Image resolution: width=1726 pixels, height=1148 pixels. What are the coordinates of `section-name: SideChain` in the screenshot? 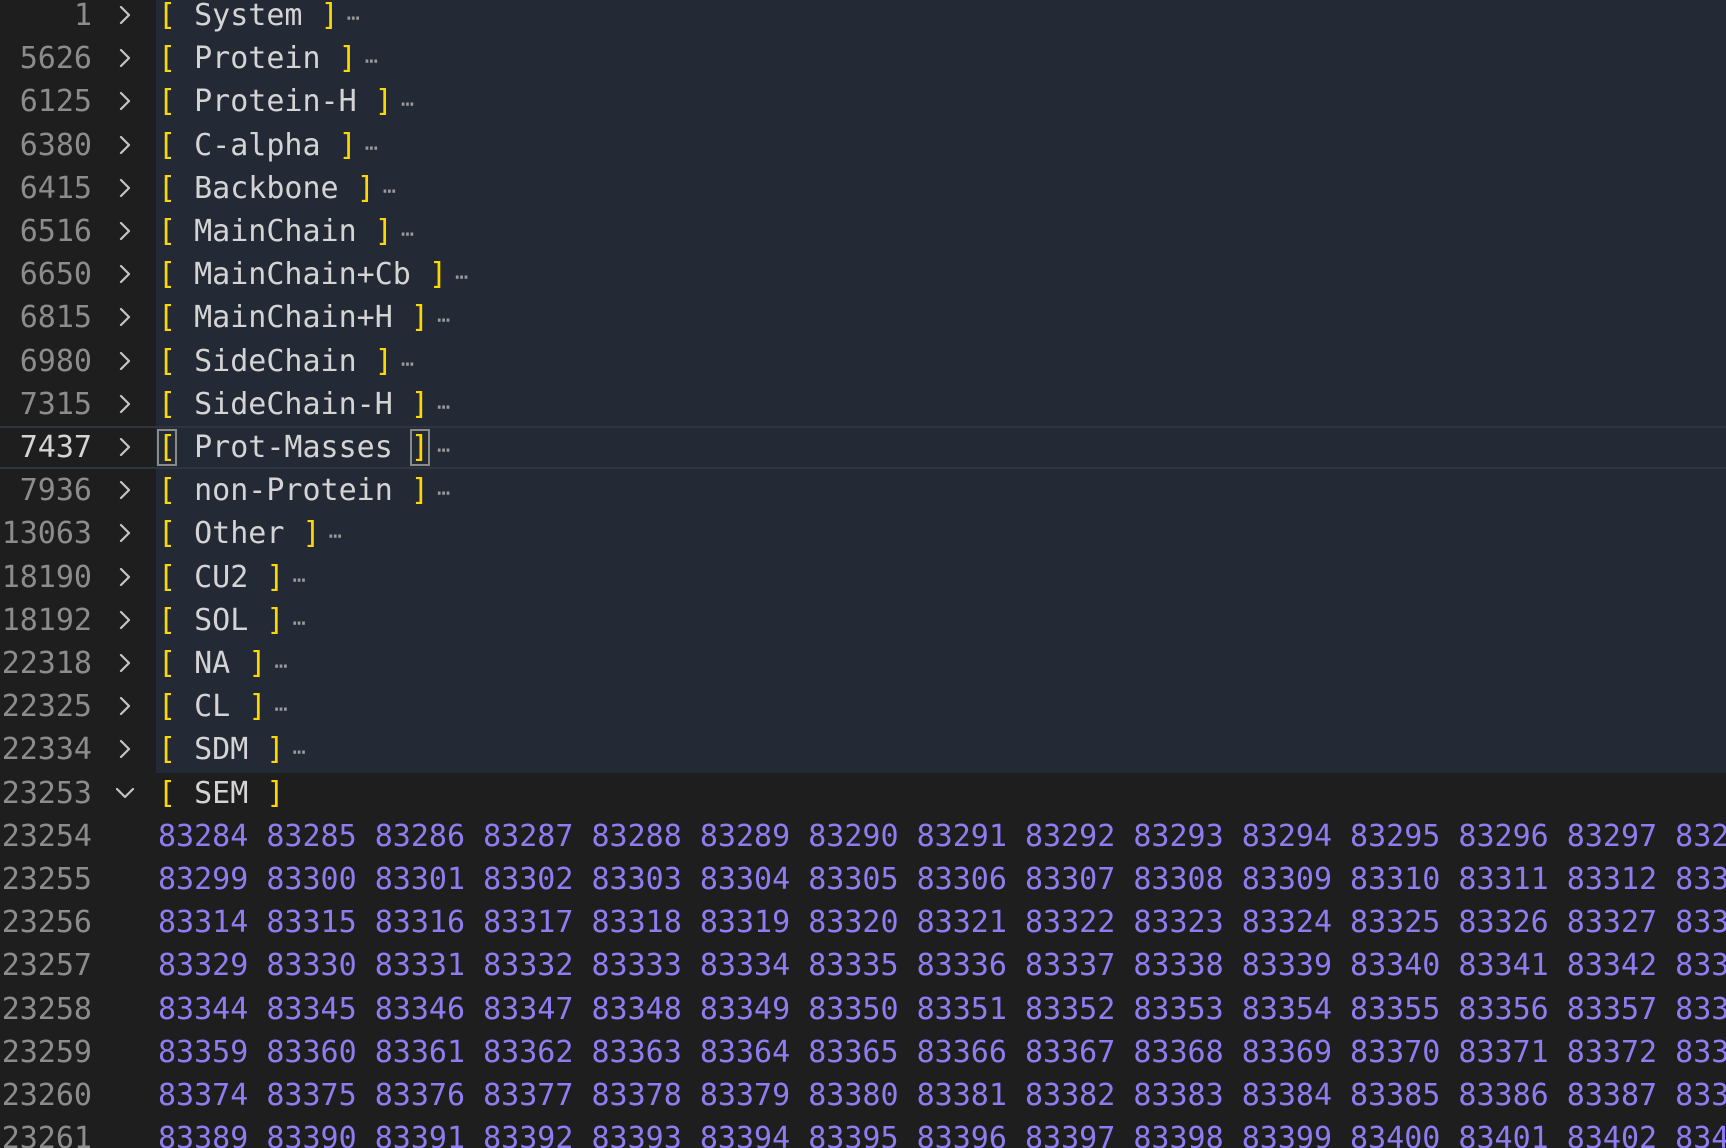 It's located at (275, 361).